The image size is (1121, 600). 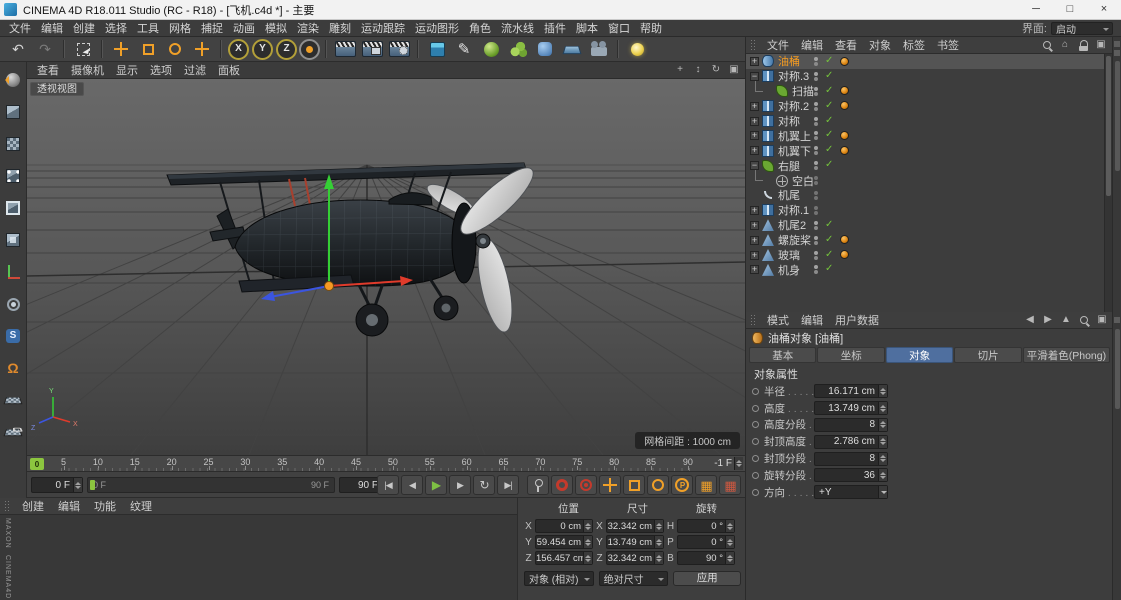 What do you see at coordinates (914, 45) in the screenshot?
I see `menu-item: 标签` at bounding box center [914, 45].